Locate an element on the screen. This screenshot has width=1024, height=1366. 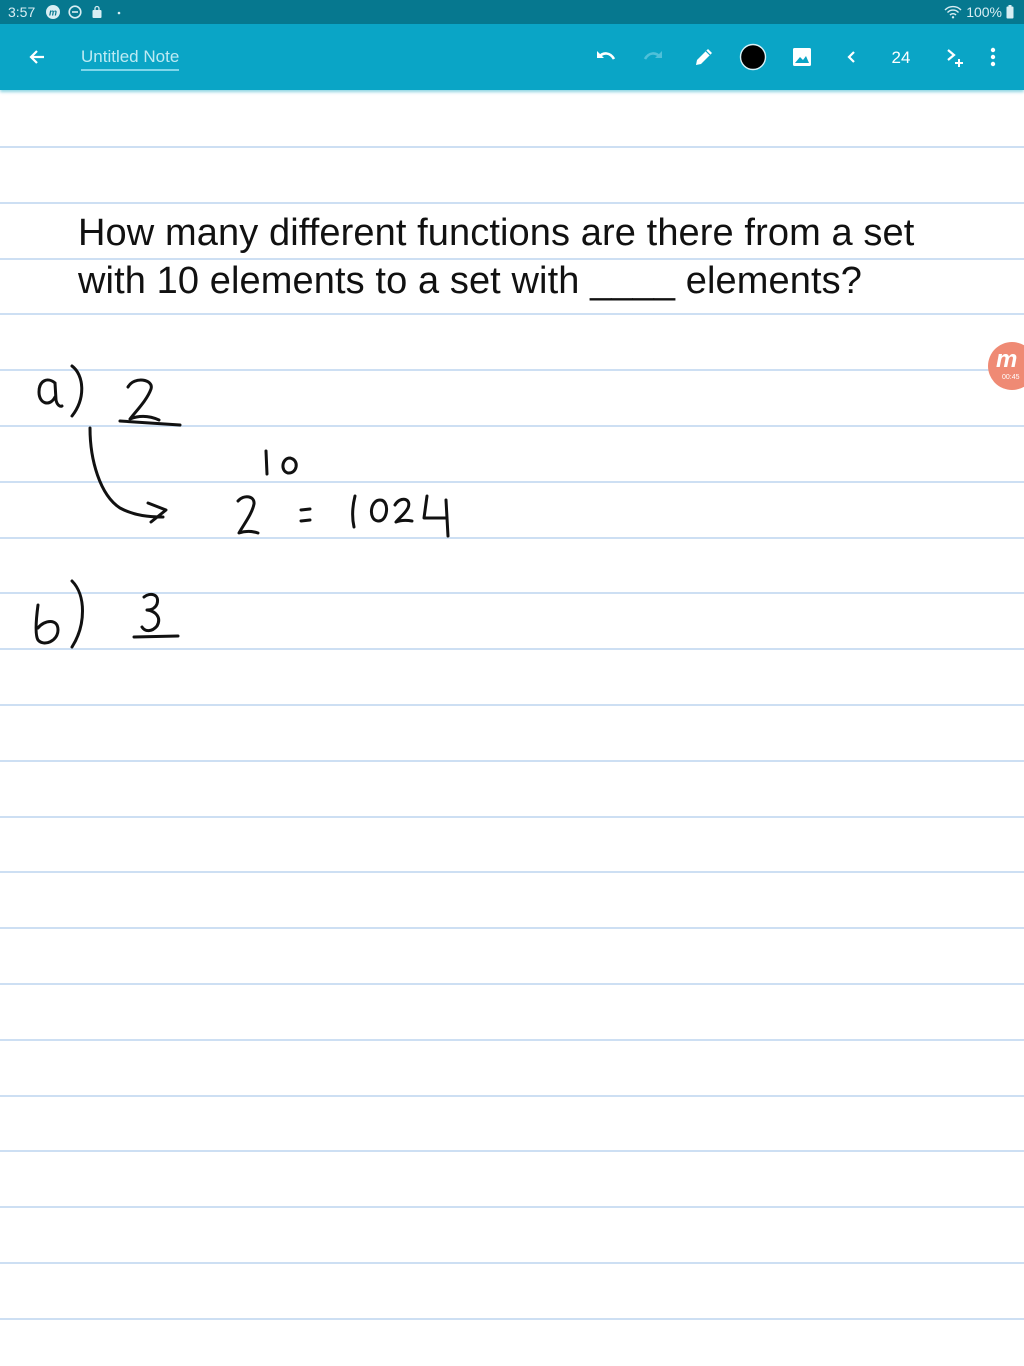
part-a-equals is located at coordinates (305, 515).